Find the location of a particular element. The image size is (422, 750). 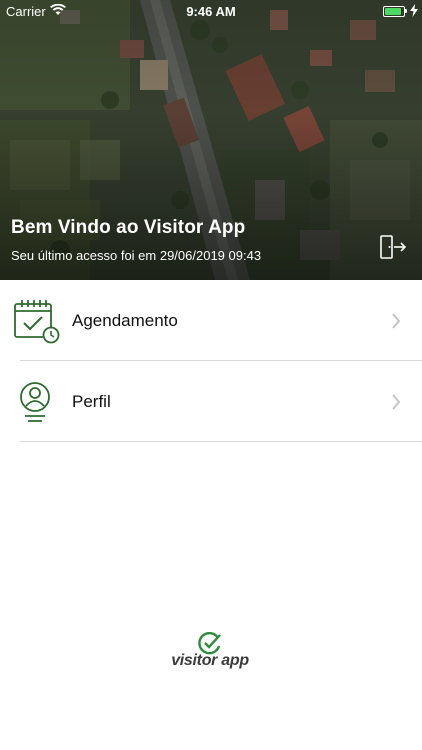

clock: 9:46 AM is located at coordinates (211, 11).